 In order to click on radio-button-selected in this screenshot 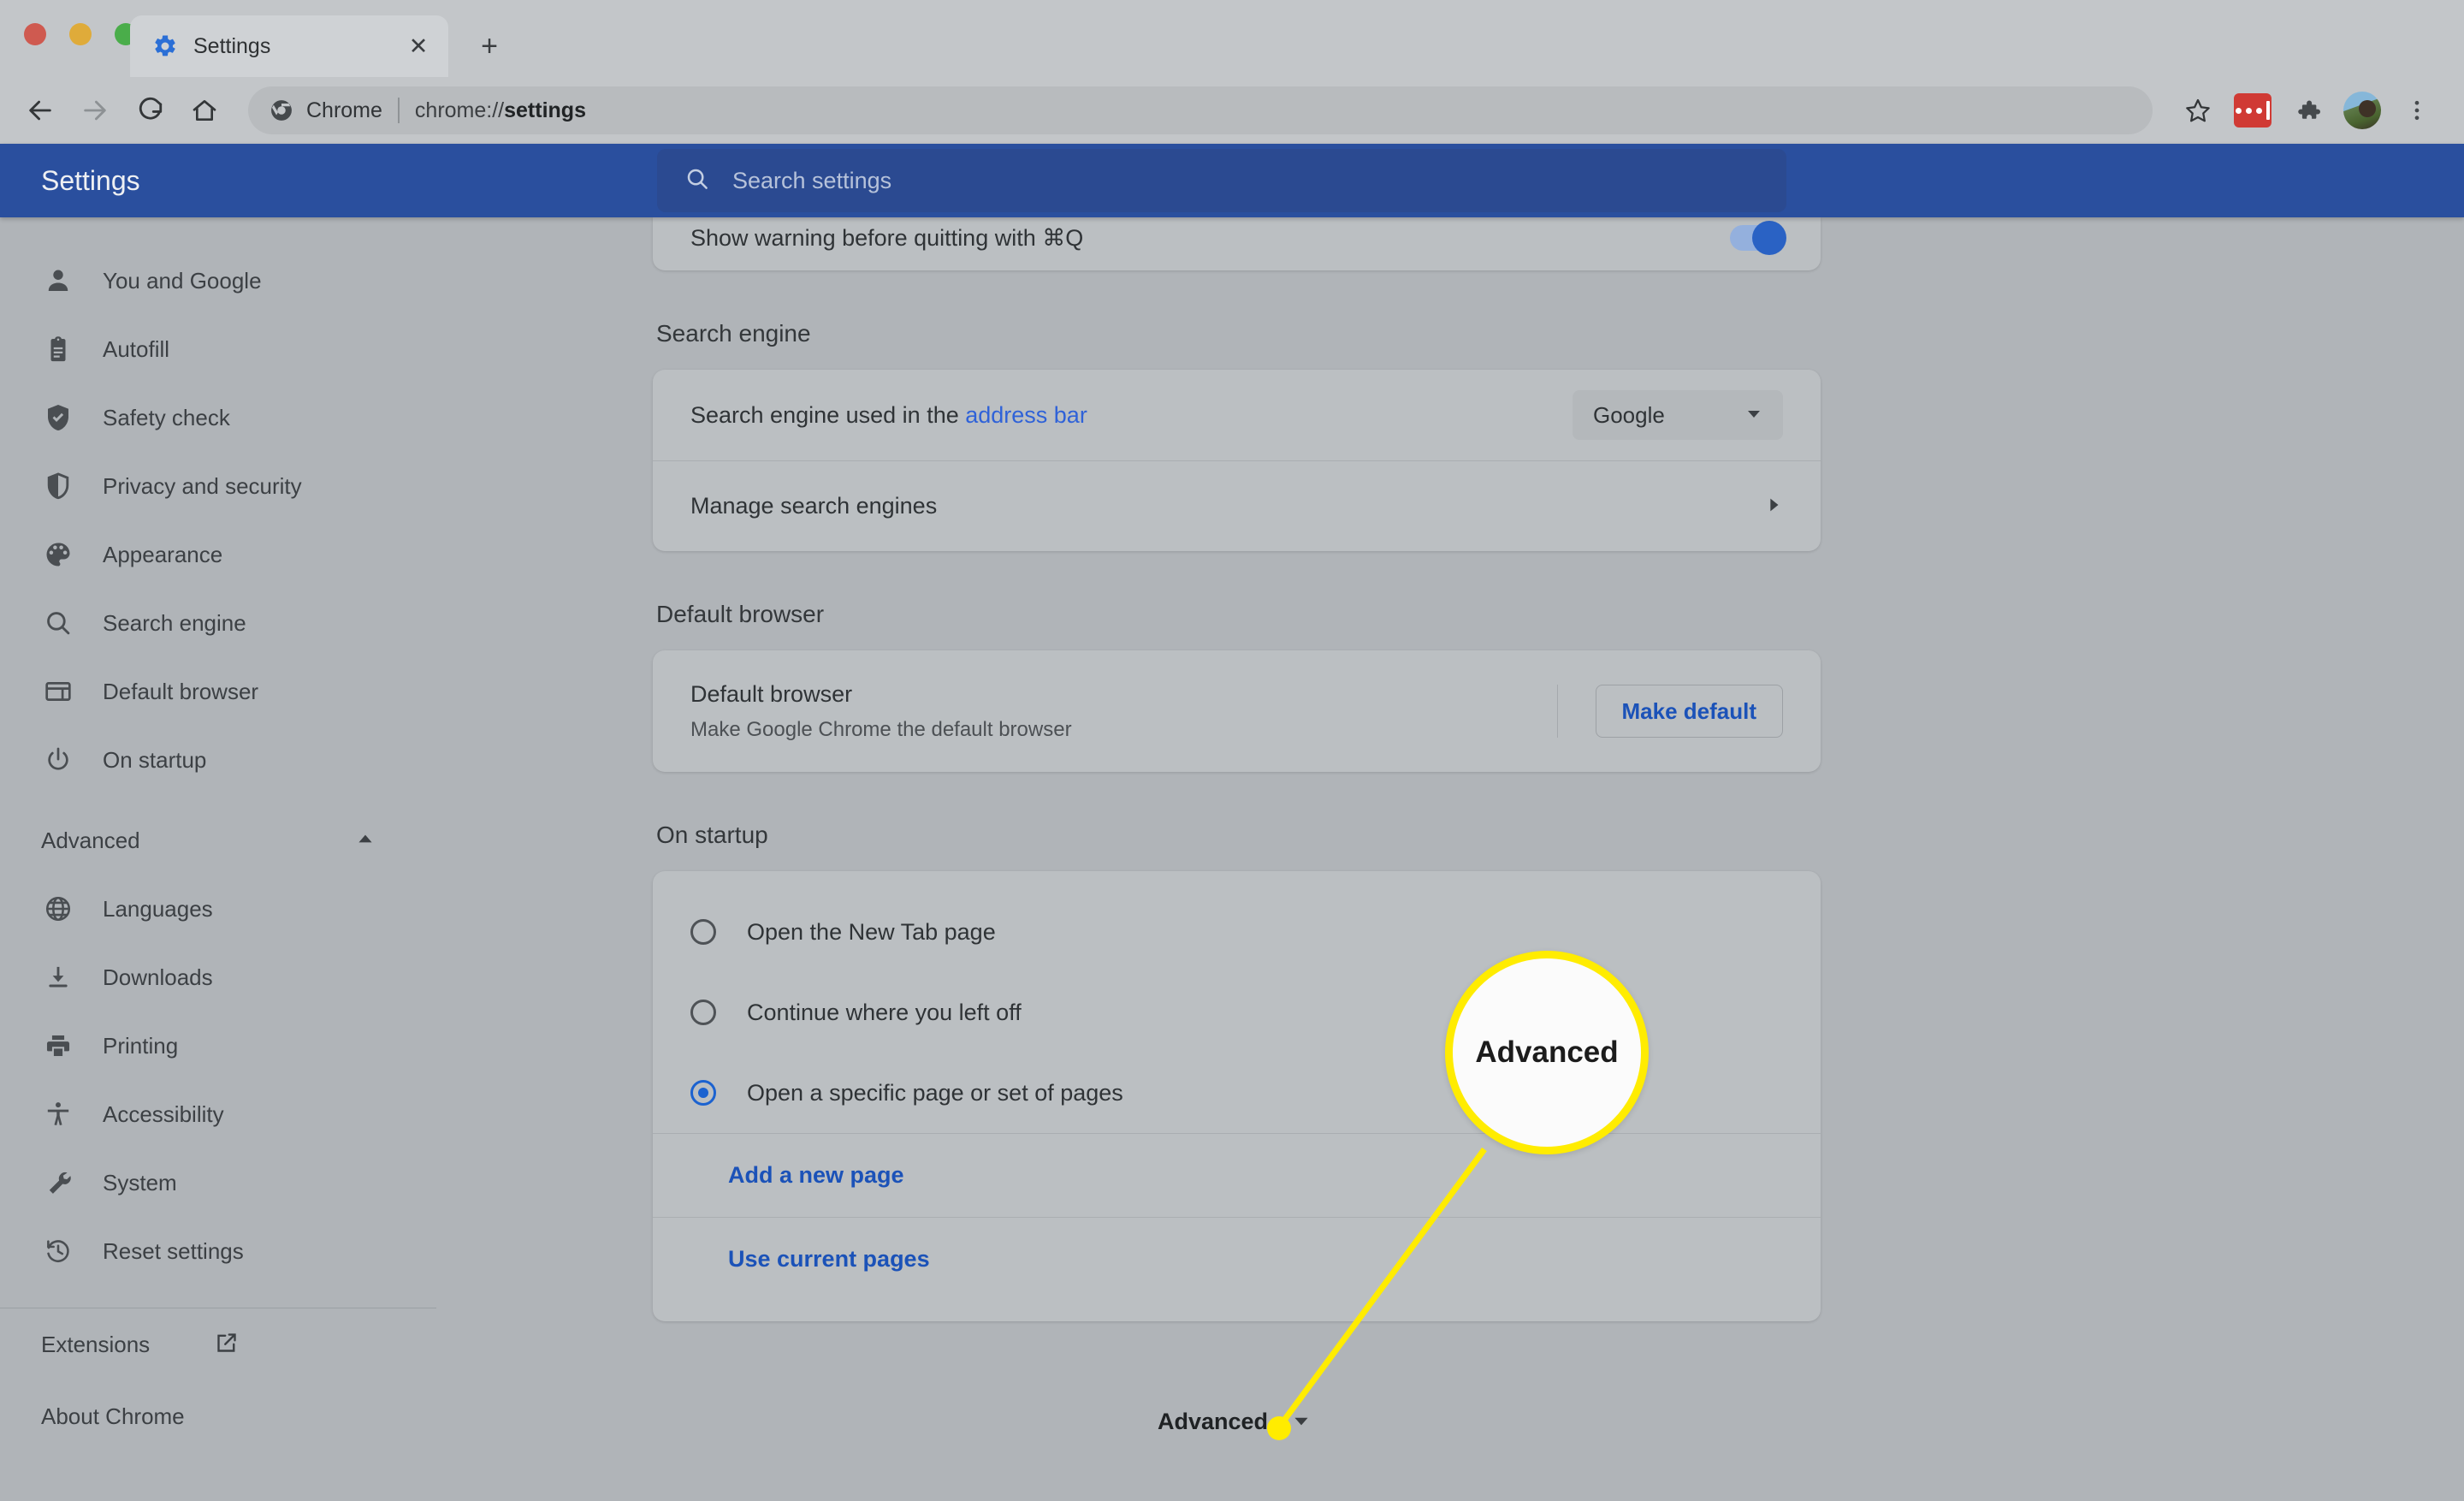, I will do `click(703, 1093)`.